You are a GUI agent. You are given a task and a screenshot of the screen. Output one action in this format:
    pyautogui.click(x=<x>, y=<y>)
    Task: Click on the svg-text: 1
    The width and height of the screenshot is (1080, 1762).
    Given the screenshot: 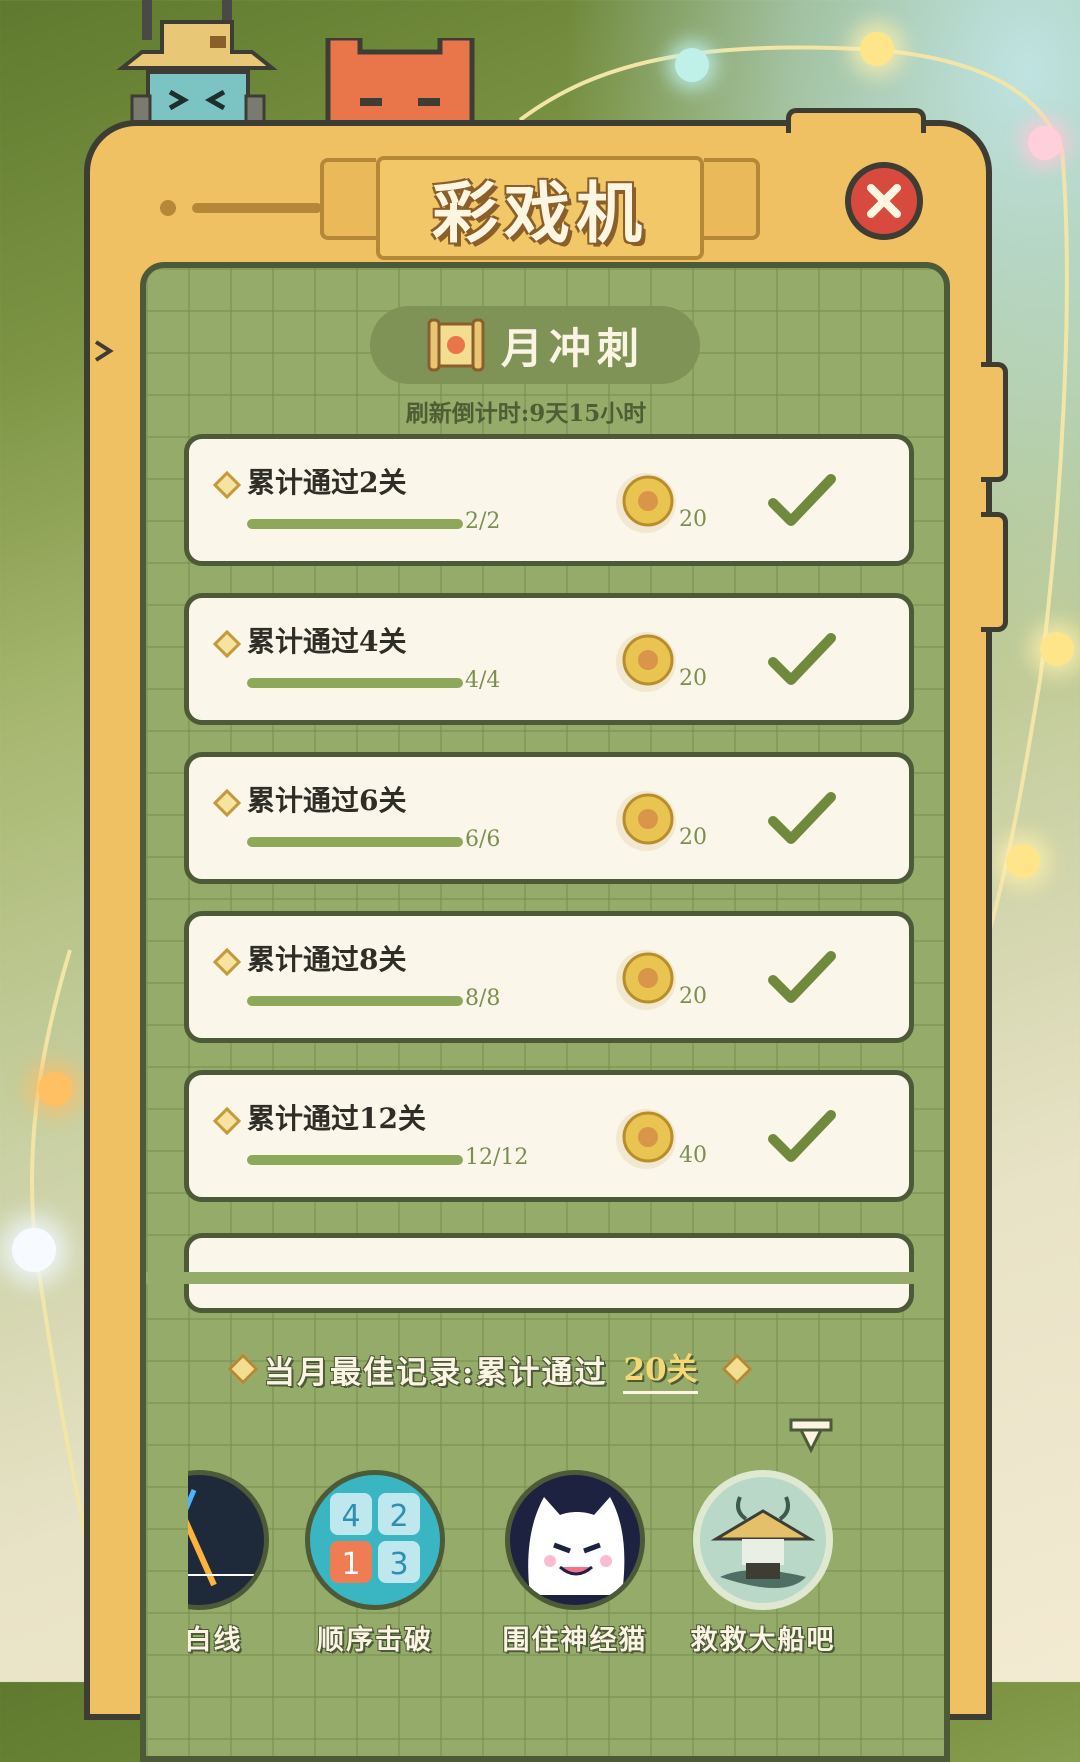 What is the action you would take?
    pyautogui.click(x=350, y=1564)
    